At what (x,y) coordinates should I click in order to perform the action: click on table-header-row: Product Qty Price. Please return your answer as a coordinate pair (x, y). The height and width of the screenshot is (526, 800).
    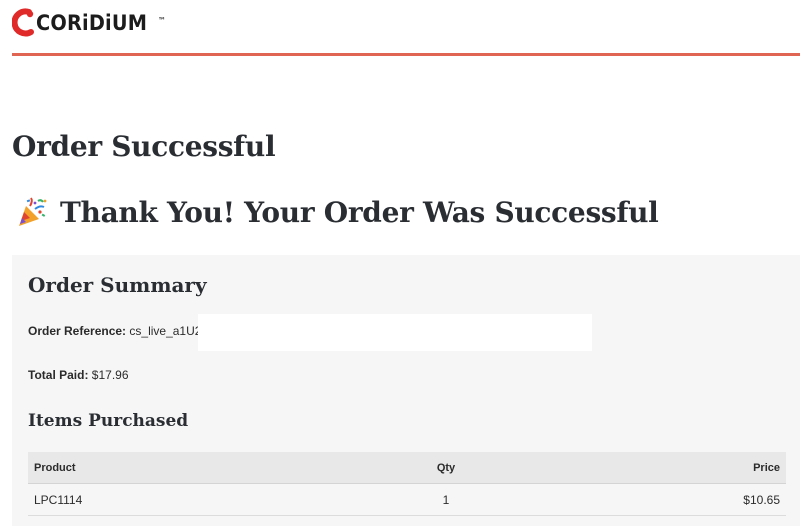
    Looking at the image, I should click on (407, 468).